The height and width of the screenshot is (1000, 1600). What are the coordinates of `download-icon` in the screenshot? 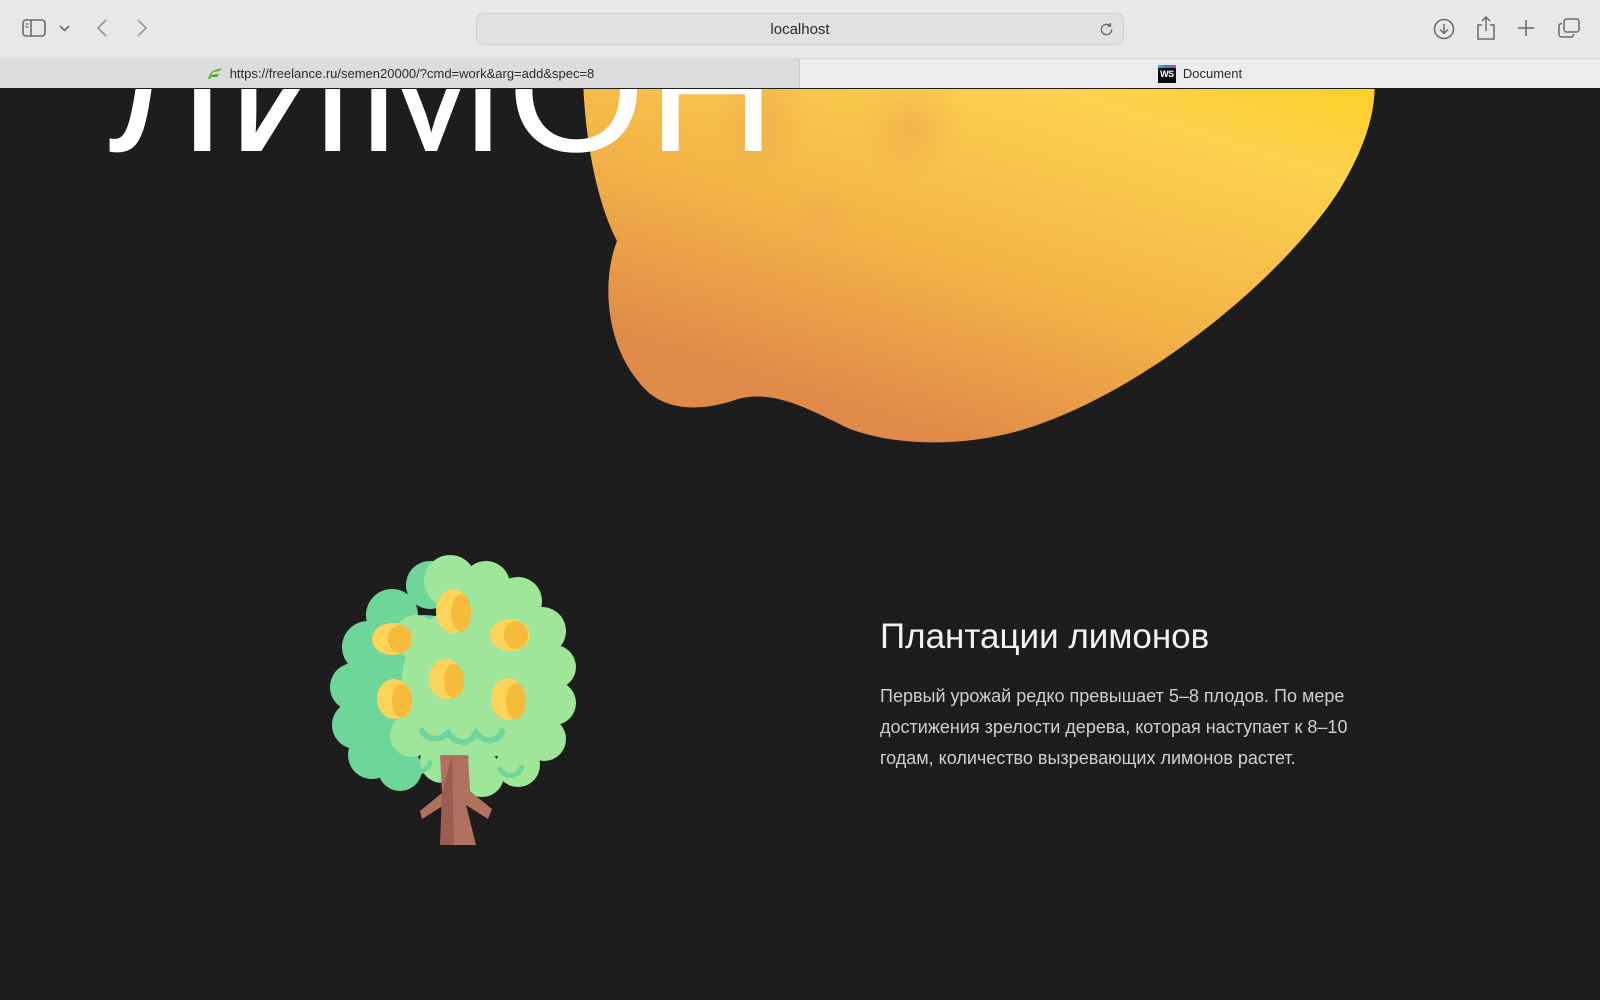 It's located at (1444, 29).